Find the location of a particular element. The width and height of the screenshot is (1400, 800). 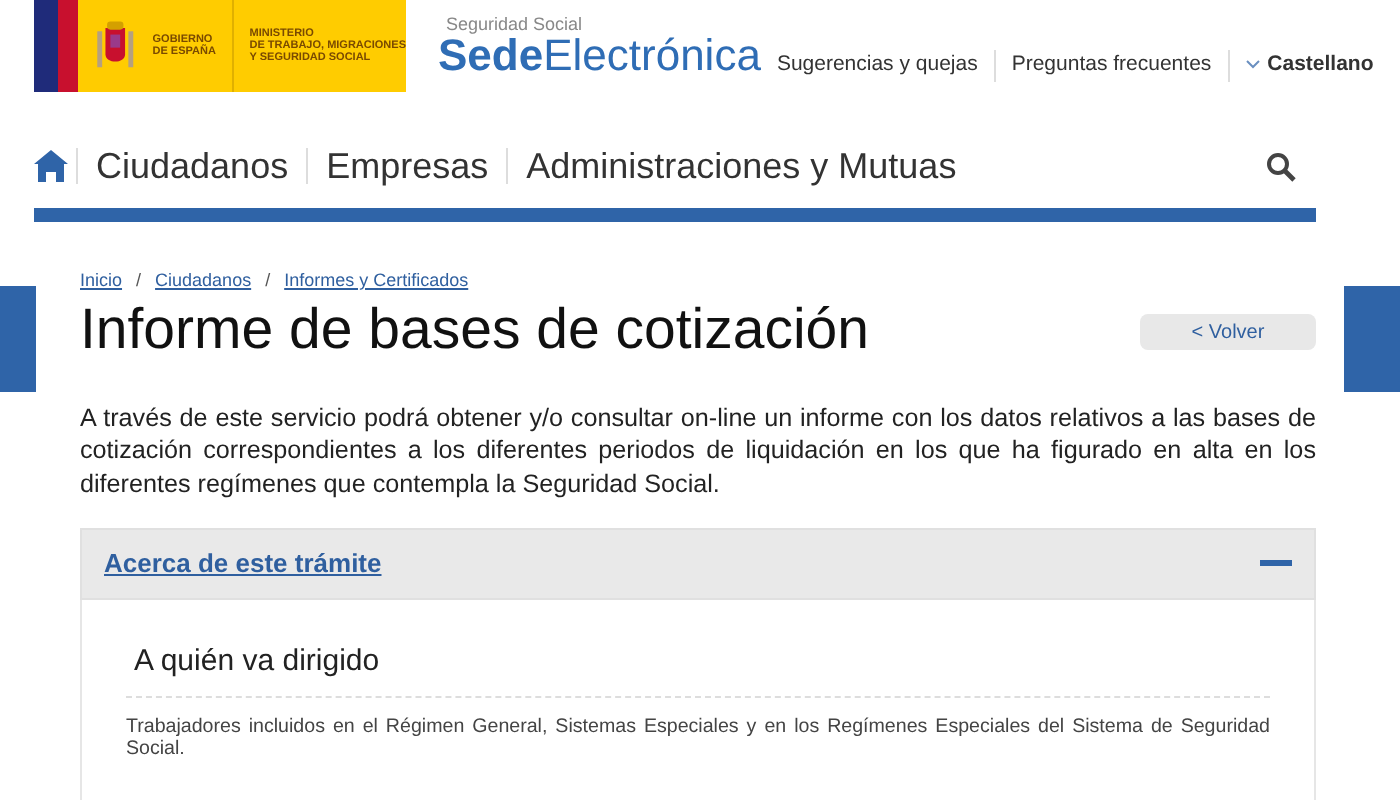

header-link: Sugerencias y quejas is located at coordinates (877, 66).